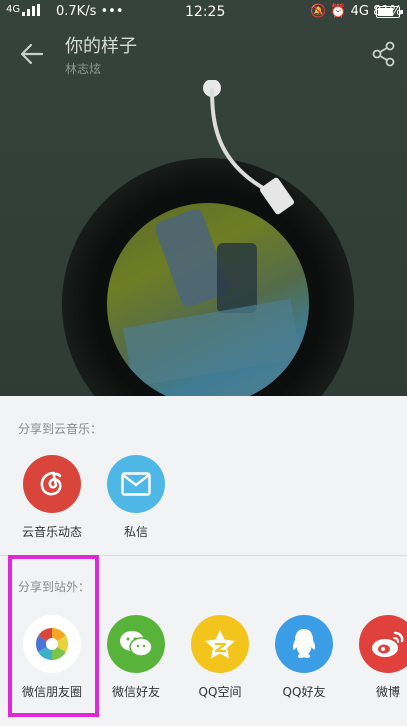 This screenshot has width=407, height=726. I want to click on share-cloud-moments: 云音乐动态, so click(52, 497).